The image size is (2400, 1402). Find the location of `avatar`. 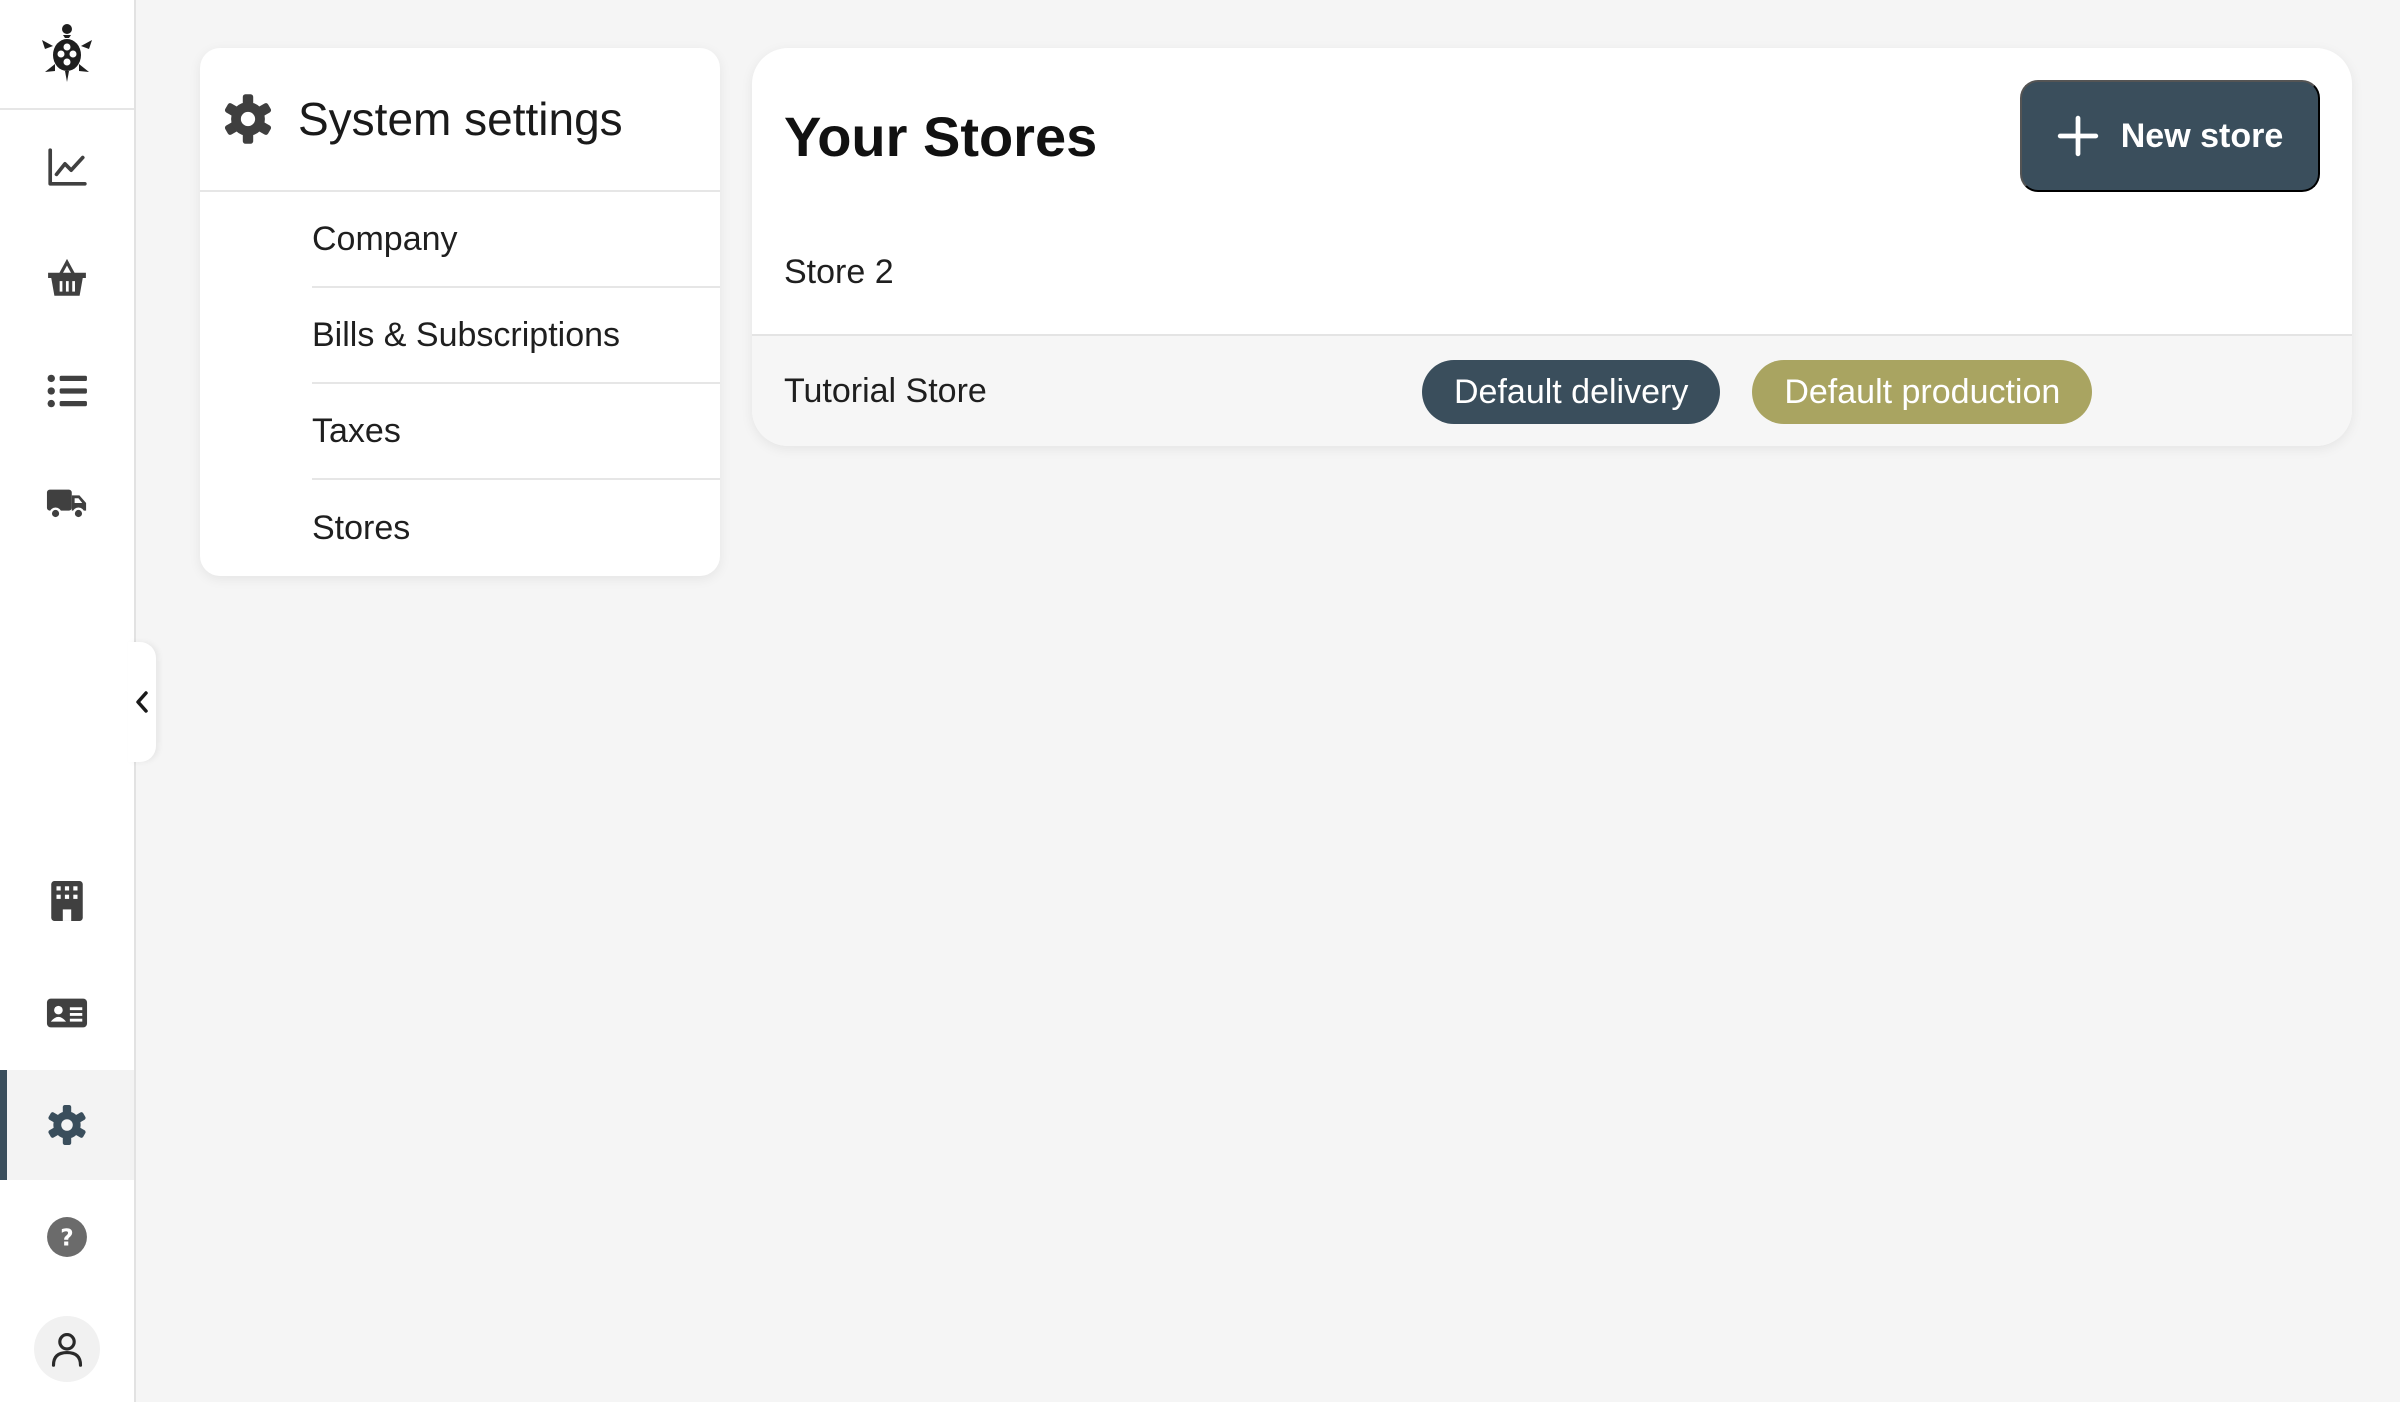

avatar is located at coordinates (67, 1349).